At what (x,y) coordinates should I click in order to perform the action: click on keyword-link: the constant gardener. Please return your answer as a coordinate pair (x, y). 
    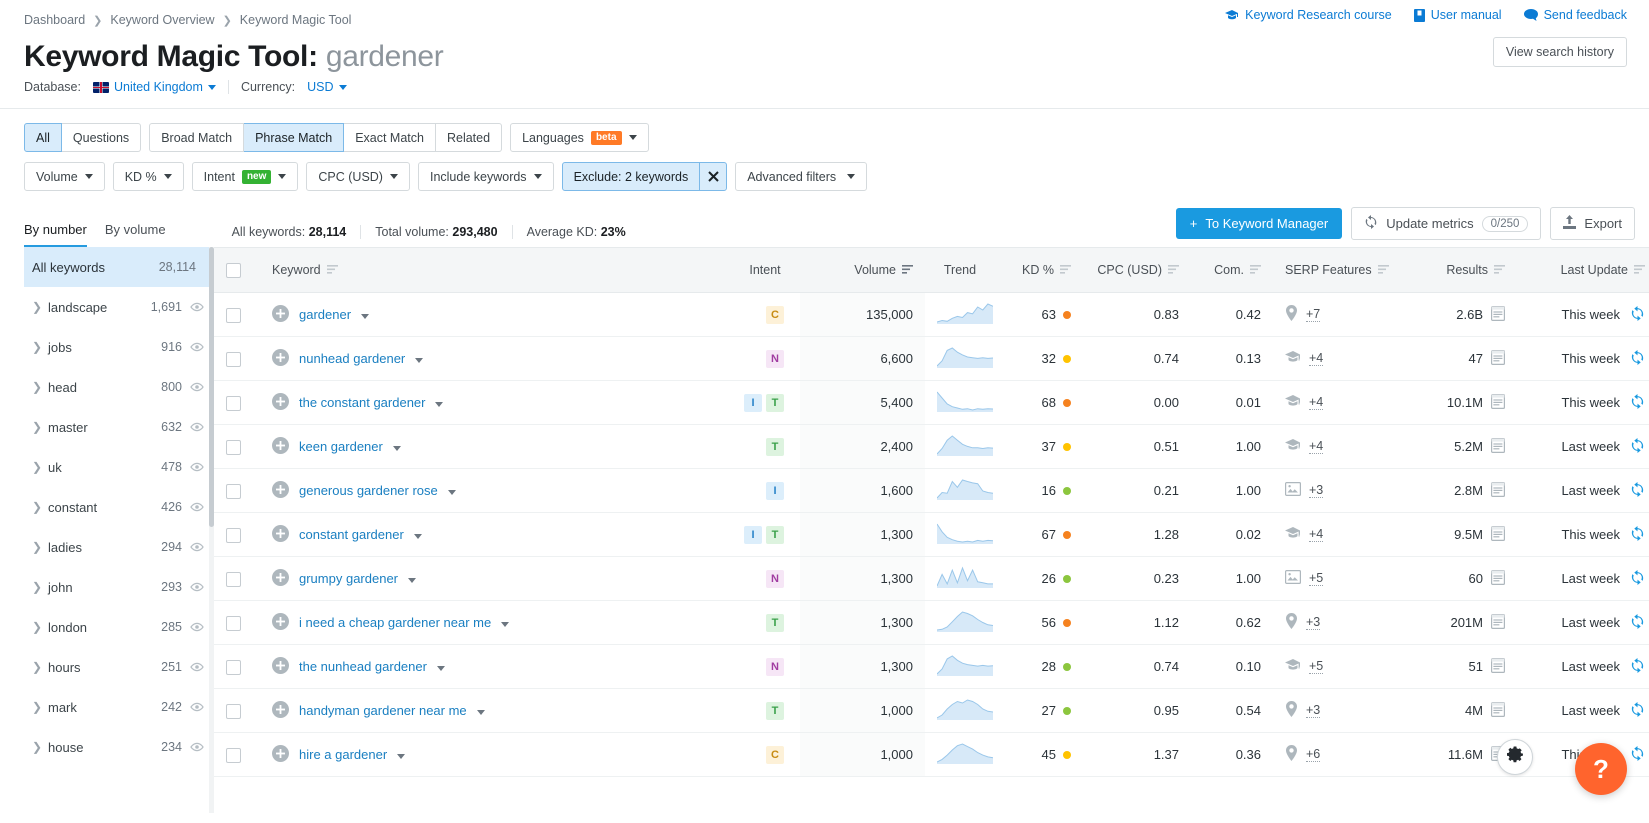
    Looking at the image, I should click on (362, 402).